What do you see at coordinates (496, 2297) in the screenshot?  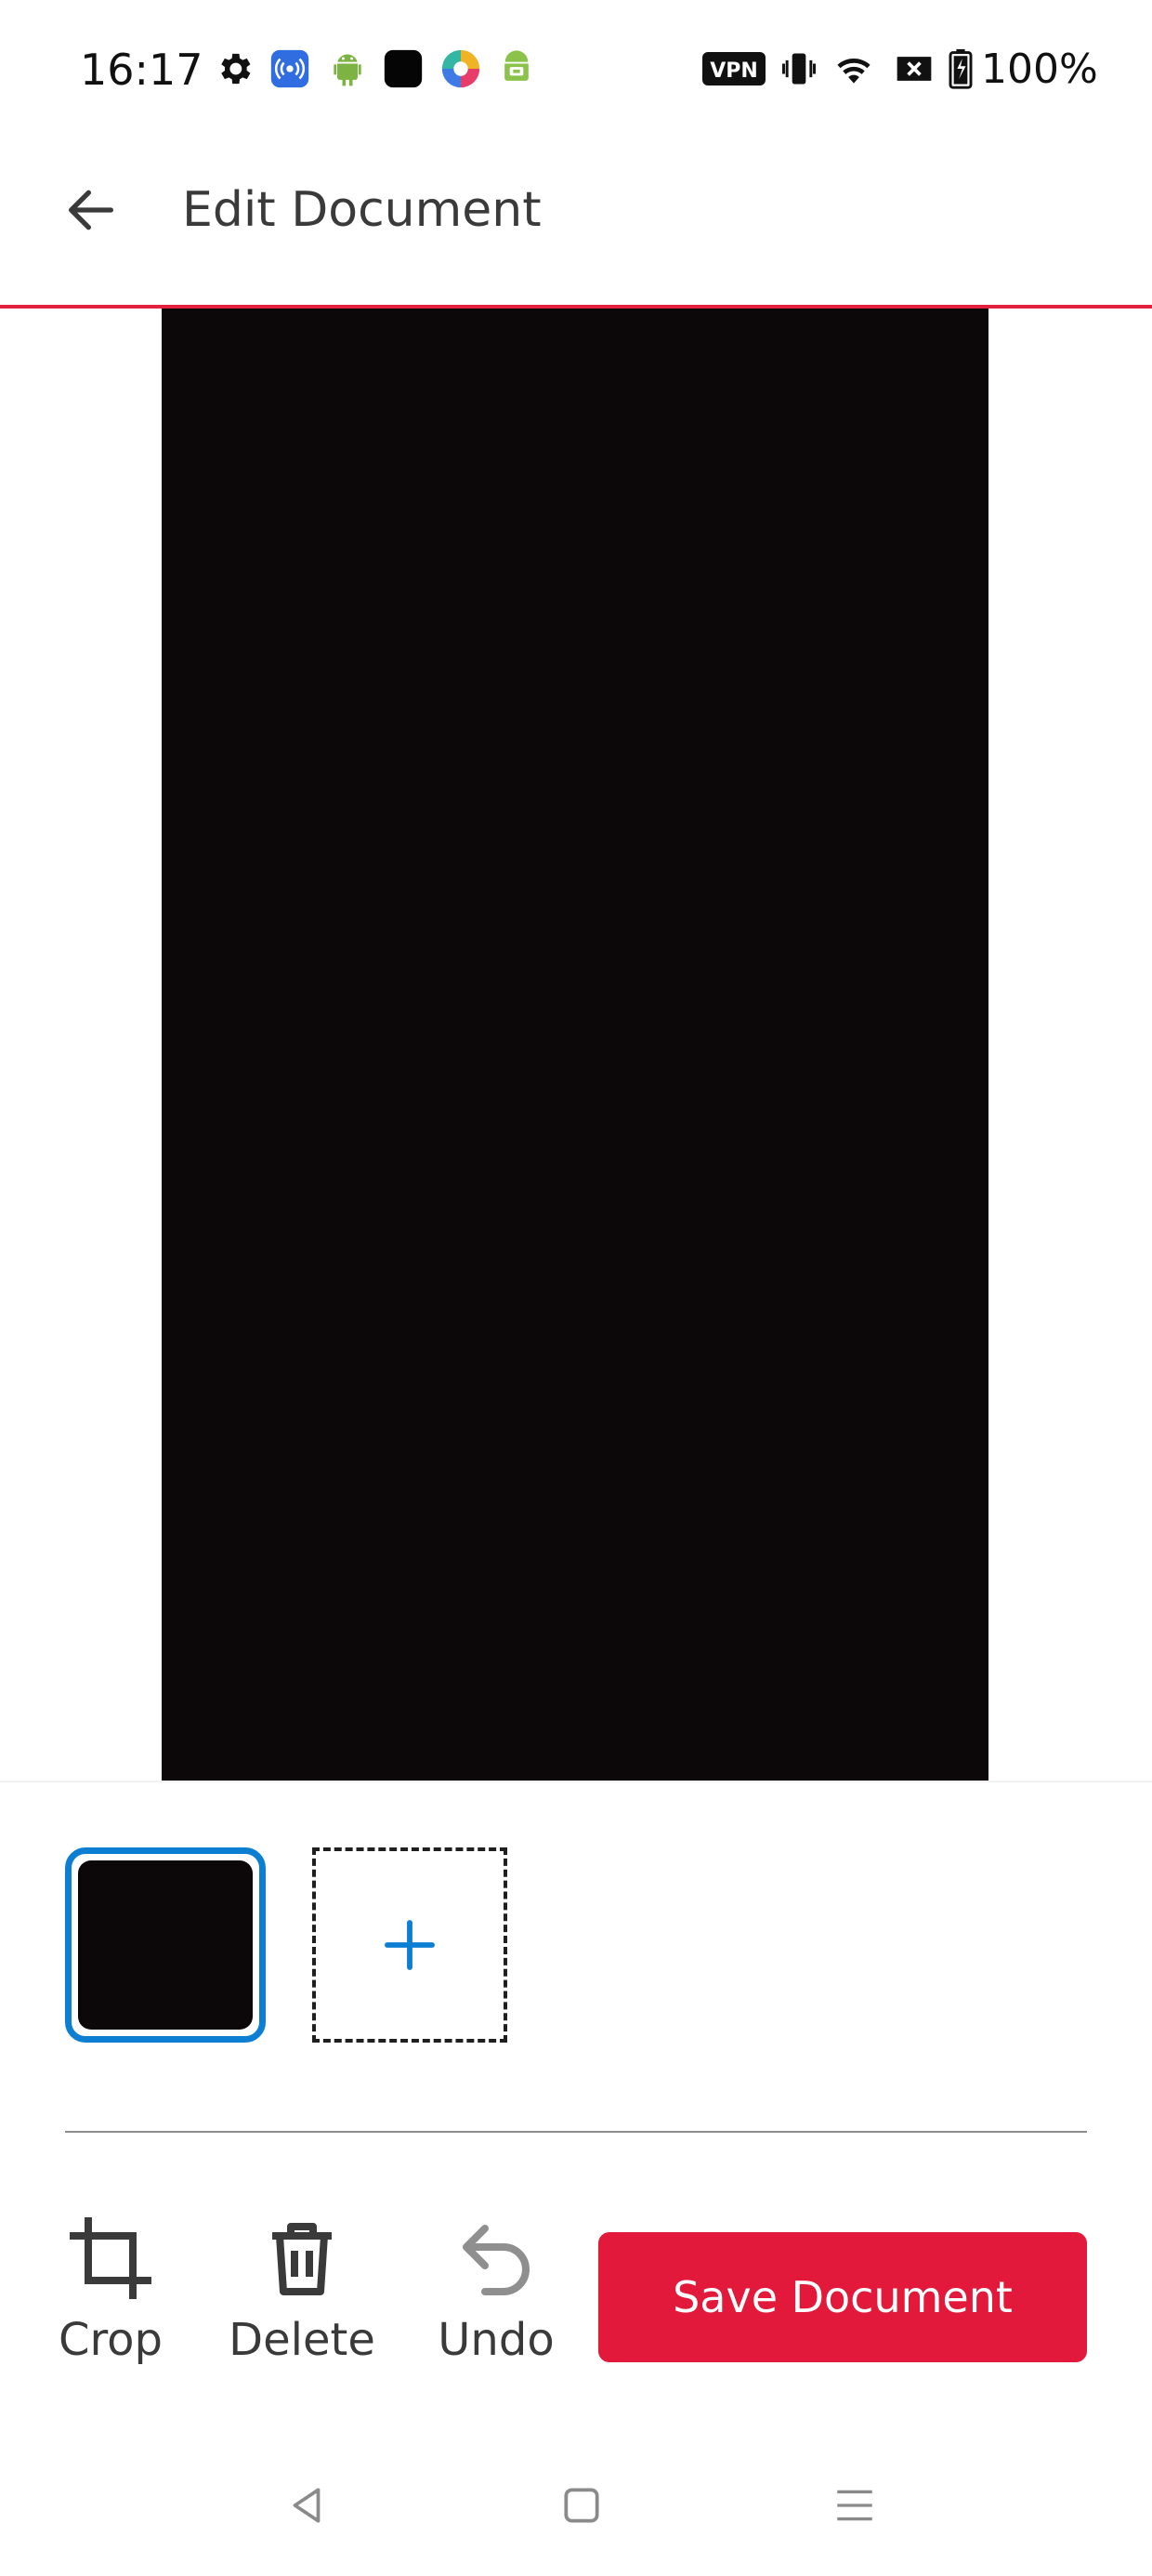 I see `undo-button: Undo` at bounding box center [496, 2297].